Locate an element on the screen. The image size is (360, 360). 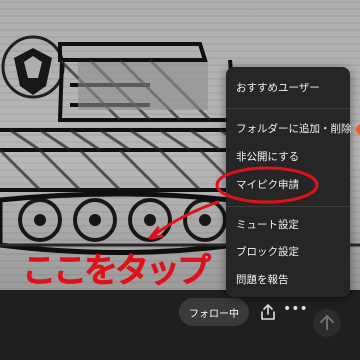
menu-item-label: おすすめユーザー is located at coordinates (278, 88).